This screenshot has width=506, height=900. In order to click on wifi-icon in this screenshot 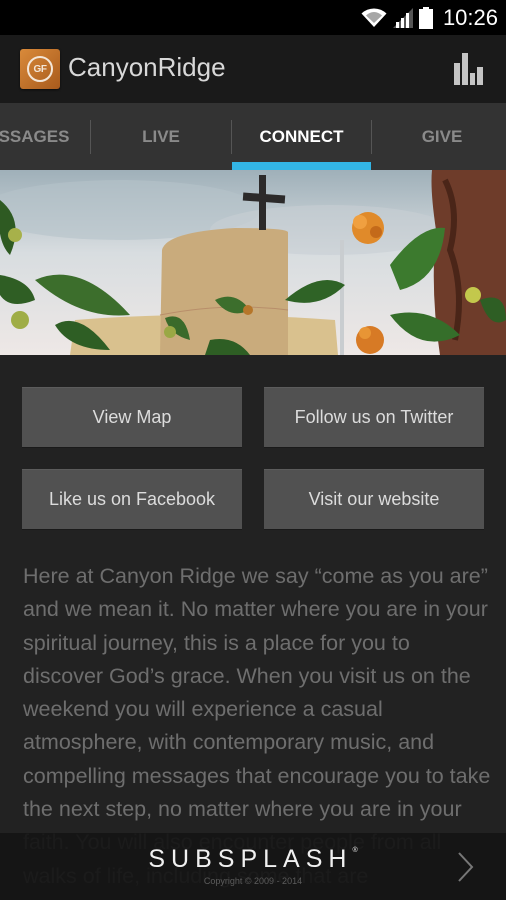, I will do `click(374, 17)`.